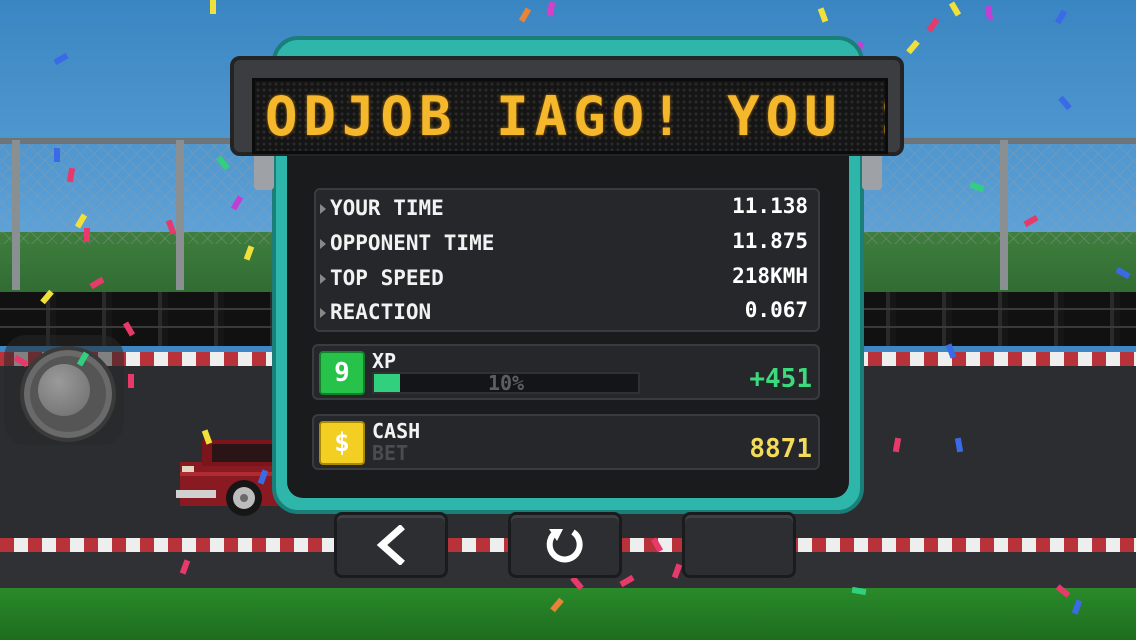 The height and width of the screenshot is (640, 1136). Describe the element at coordinates (64, 390) in the screenshot. I see `joystick-knob` at that location.